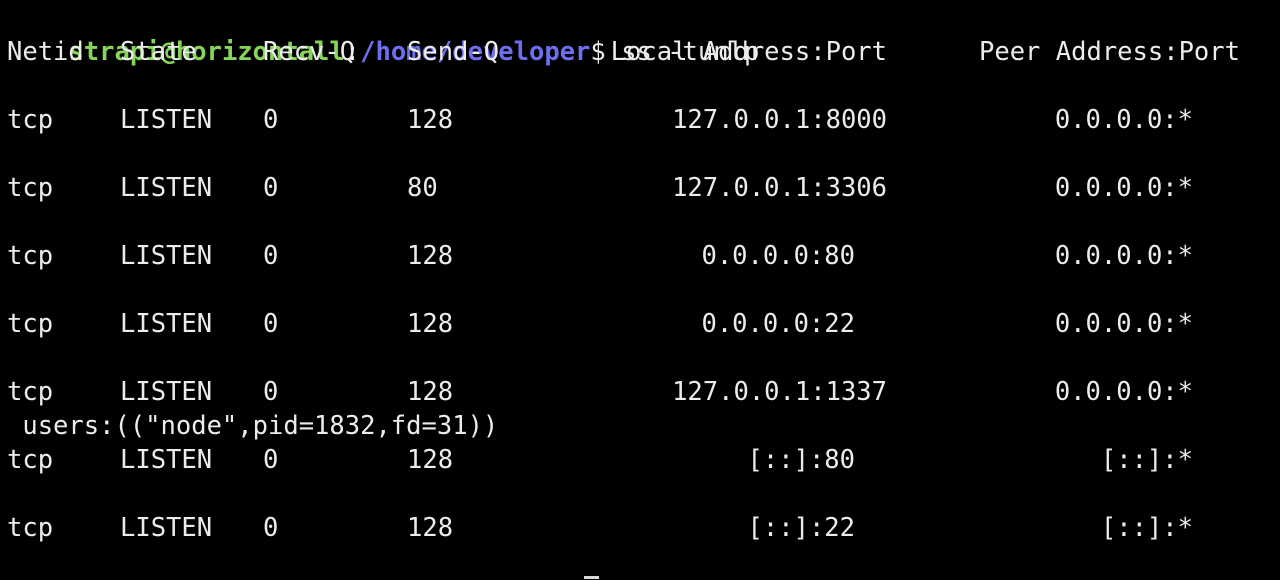 This screenshot has height=580, width=1280. Describe the element at coordinates (779, 188) in the screenshot. I see `row-local-address: 127.0.0.1:3306` at that location.